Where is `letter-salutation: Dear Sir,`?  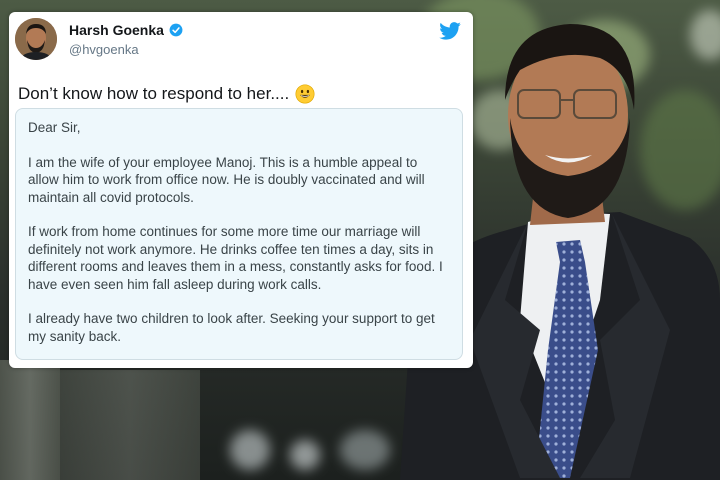
letter-salutation: Dear Sir, is located at coordinates (54, 127).